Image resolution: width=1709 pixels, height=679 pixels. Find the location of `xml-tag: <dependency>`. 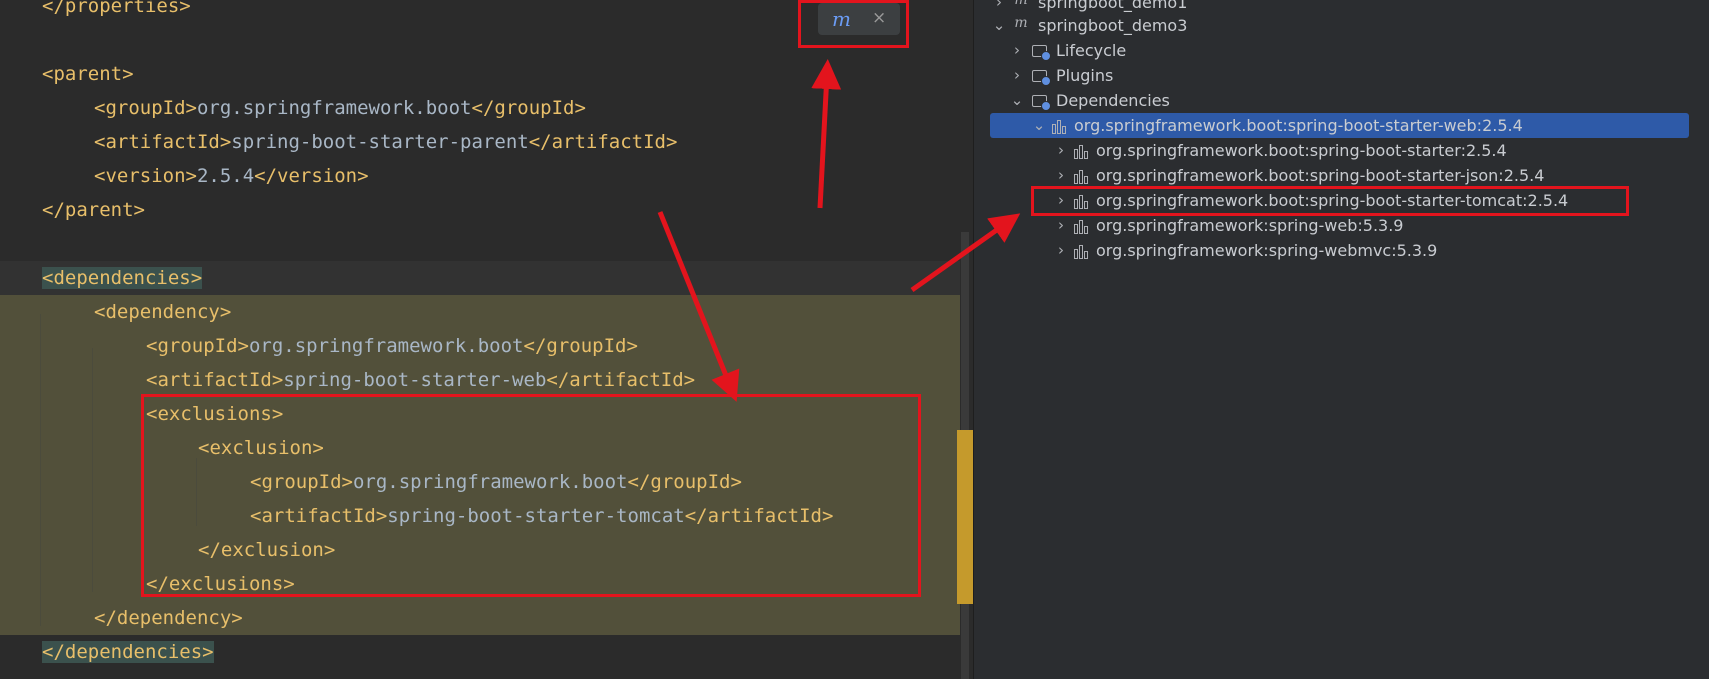

xml-tag: <dependency> is located at coordinates (163, 312).